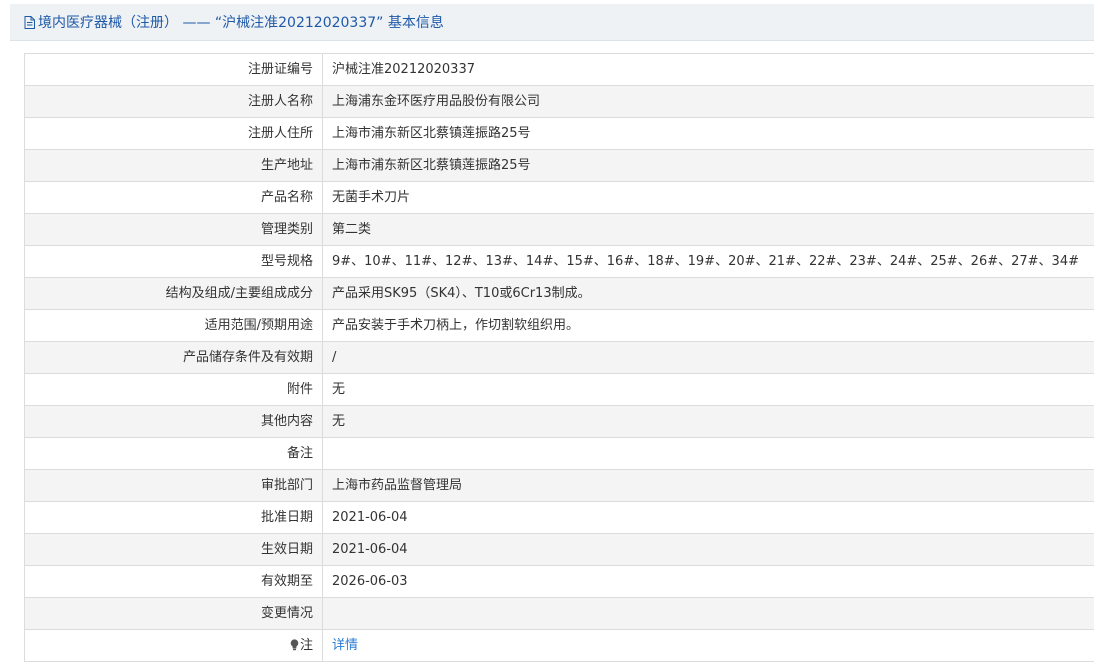 This screenshot has height=666, width=1094. I want to click on row-label: 型号规格, so click(173, 261).